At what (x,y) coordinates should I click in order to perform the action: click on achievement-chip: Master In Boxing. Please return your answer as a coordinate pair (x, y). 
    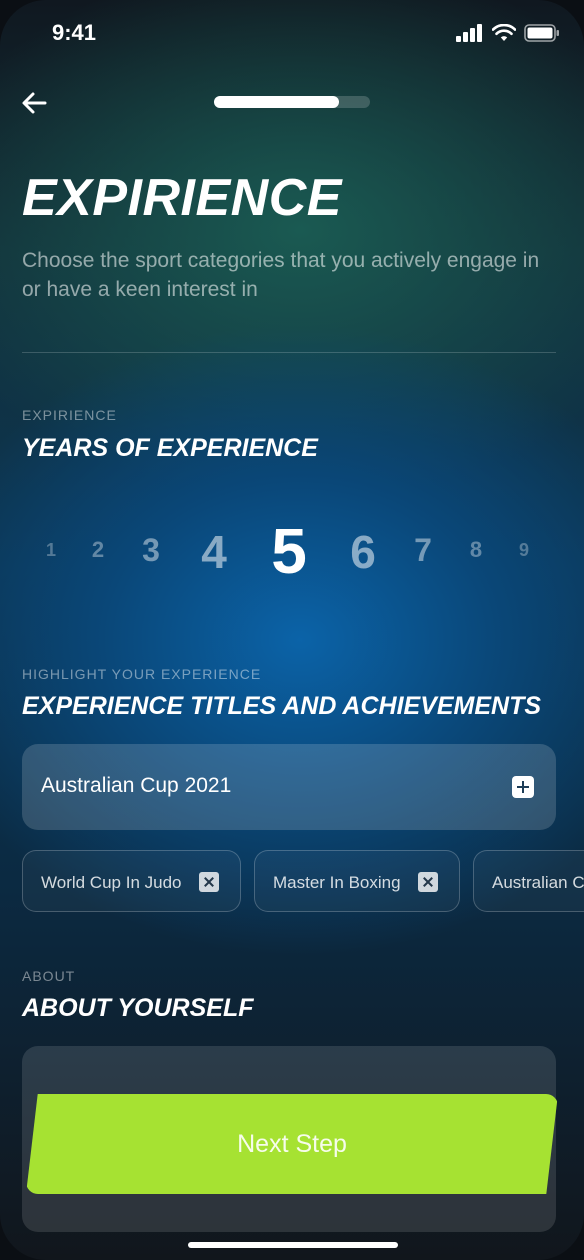
    Looking at the image, I should click on (357, 881).